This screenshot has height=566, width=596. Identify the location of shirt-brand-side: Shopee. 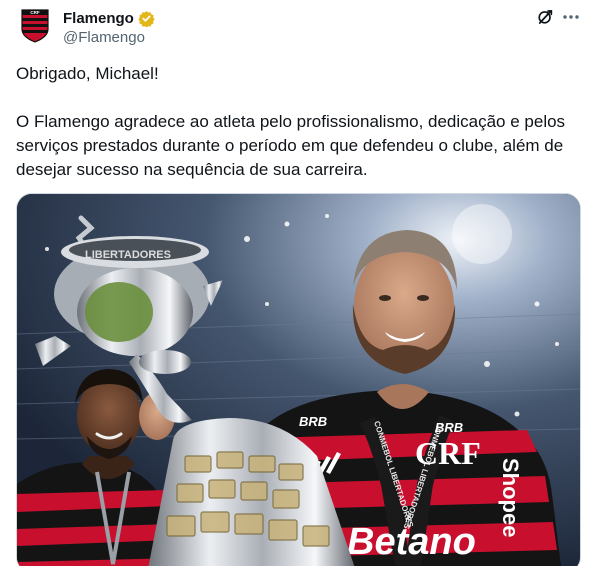
(510, 497).